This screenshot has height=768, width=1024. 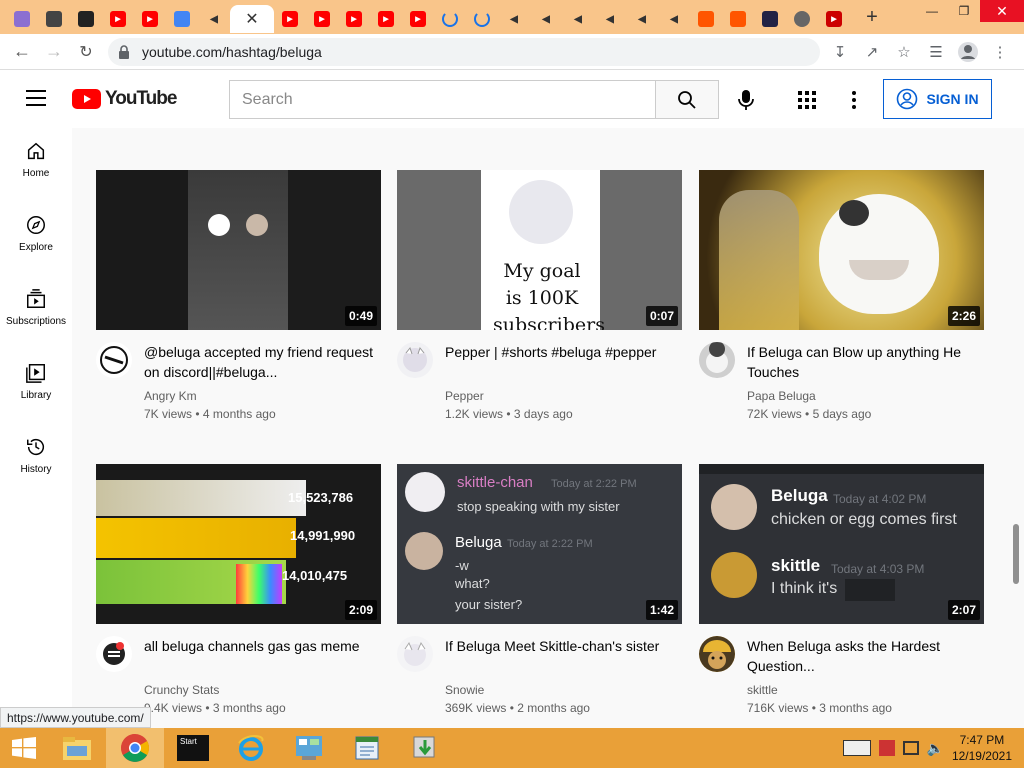 What do you see at coordinates (36, 381) in the screenshot?
I see `sidebar-item-library: Library` at bounding box center [36, 381].